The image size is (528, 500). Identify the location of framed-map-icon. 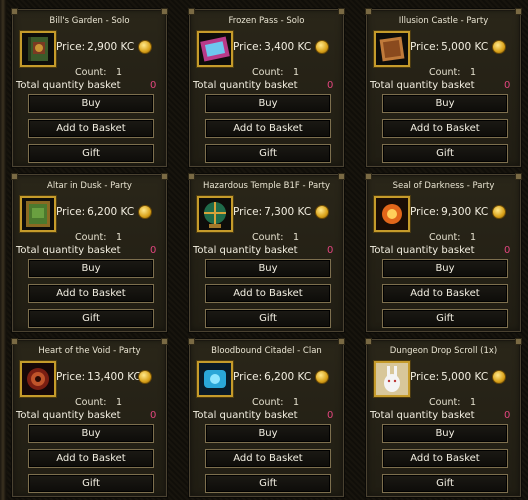
(38, 214).